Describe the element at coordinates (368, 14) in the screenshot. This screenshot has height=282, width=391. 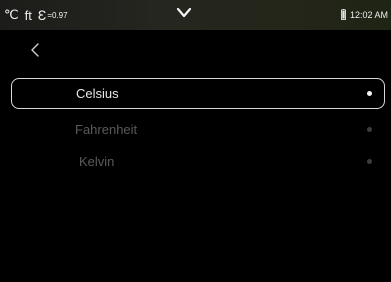
I see `clock: 12:02 AM` at that location.